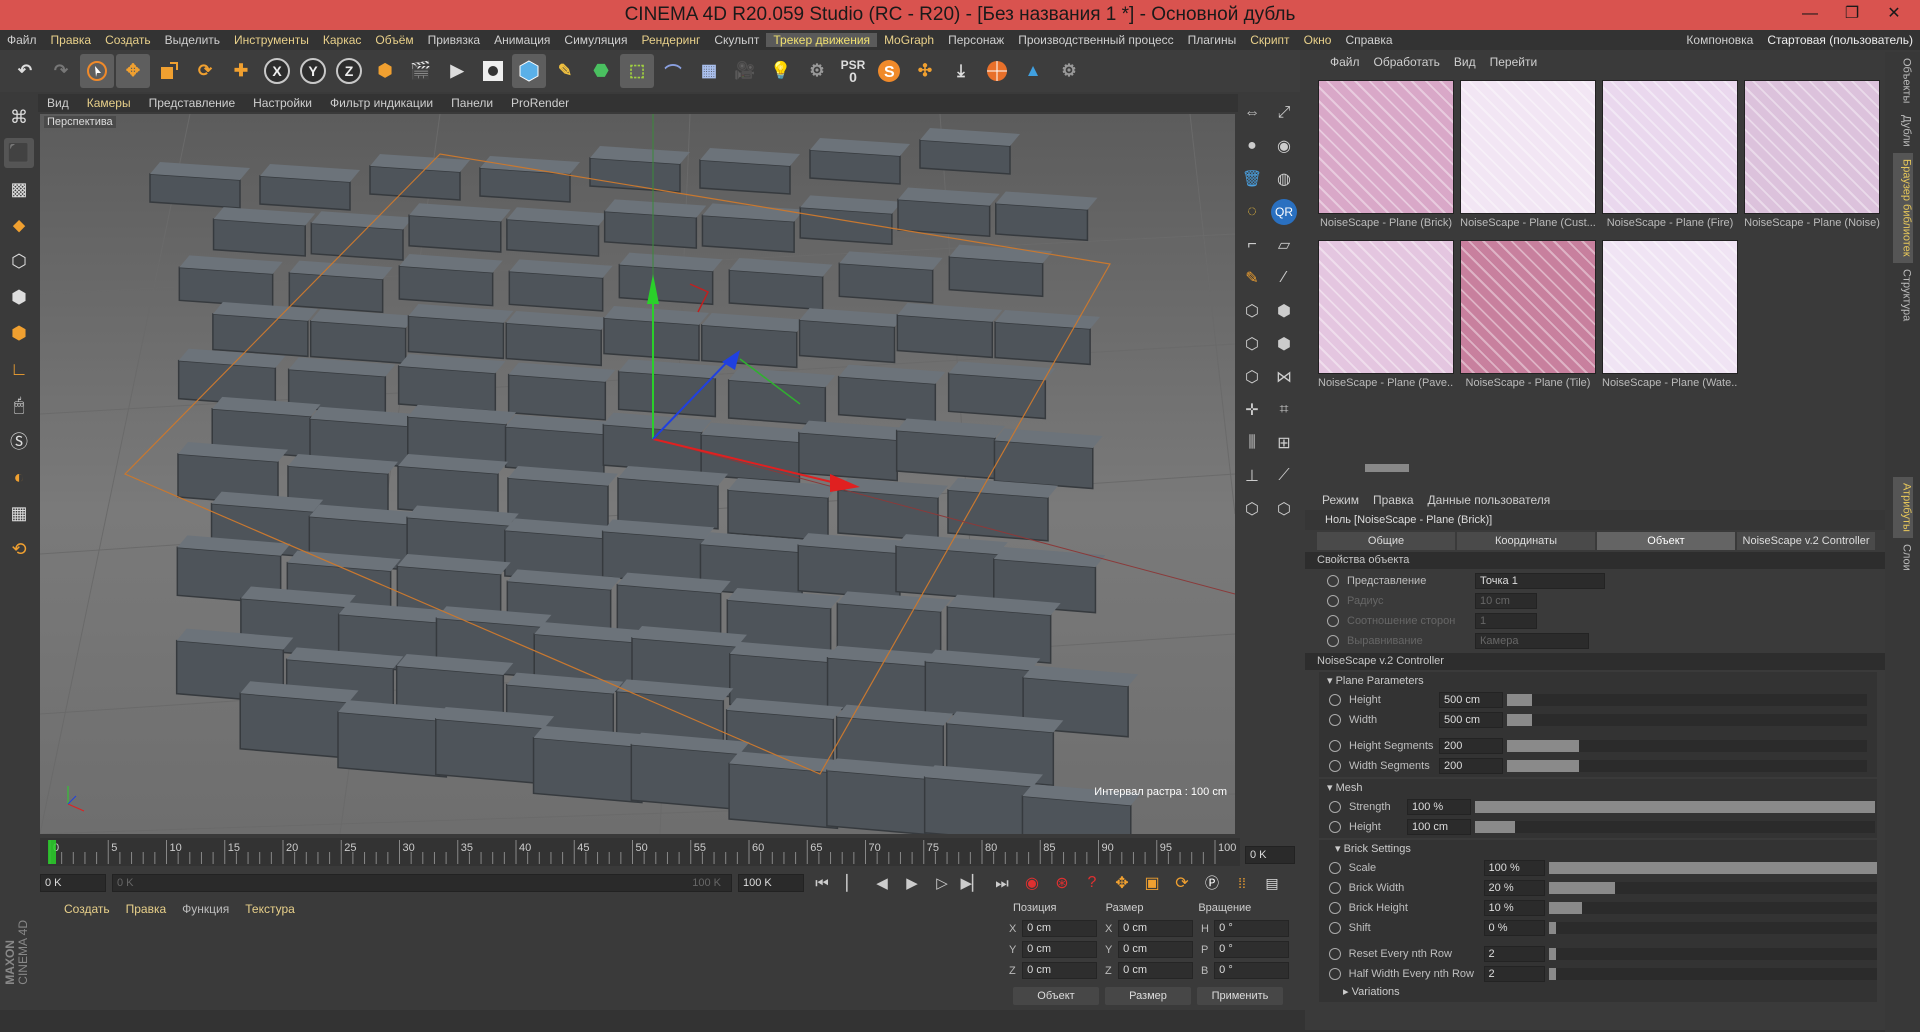 This screenshot has width=1920, height=1032. Describe the element at coordinates (1393, 500) in the screenshot. I see `attr-menu-edit: Правка` at that location.